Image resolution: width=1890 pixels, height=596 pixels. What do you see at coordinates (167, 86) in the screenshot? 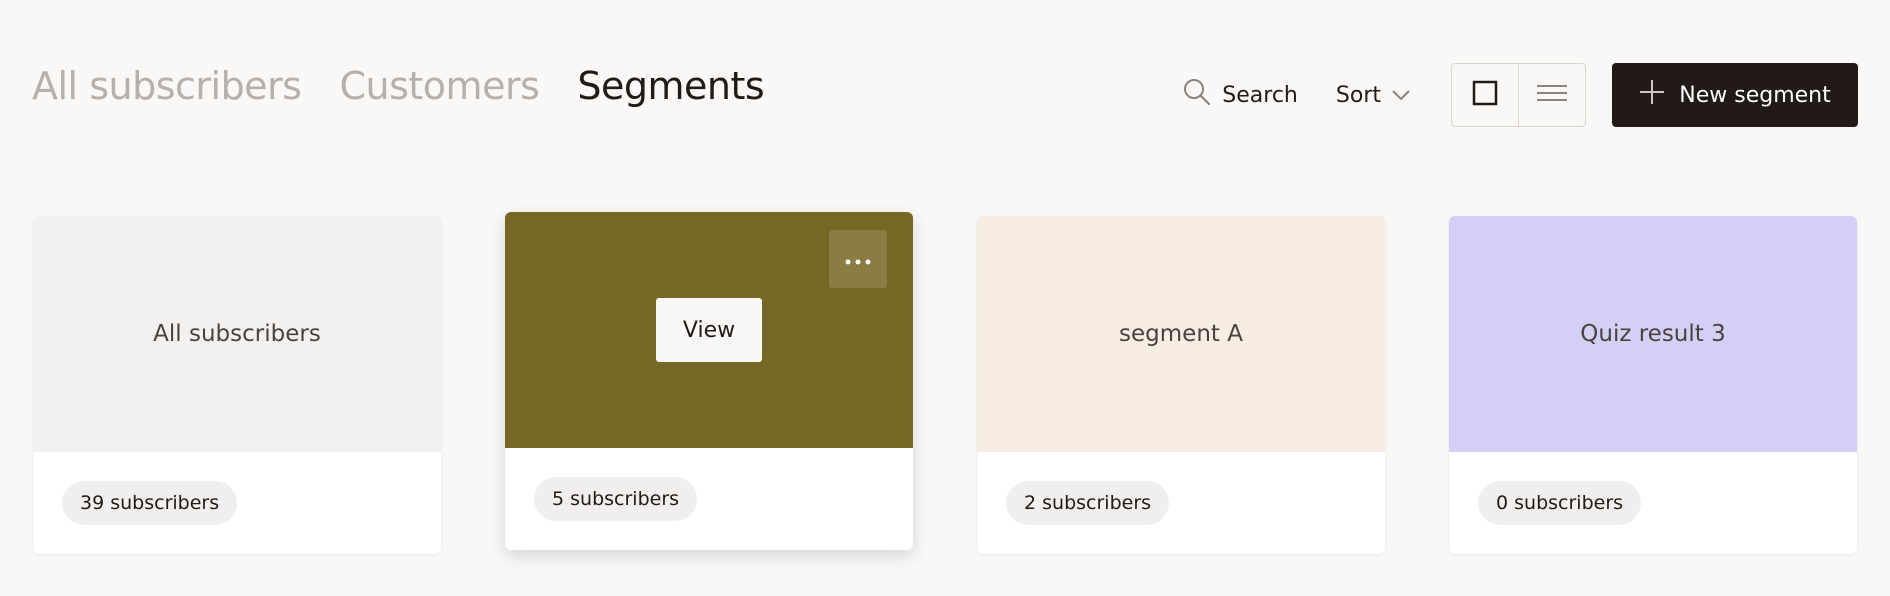
I see `tab-all-subscribers: All subscribers` at bounding box center [167, 86].